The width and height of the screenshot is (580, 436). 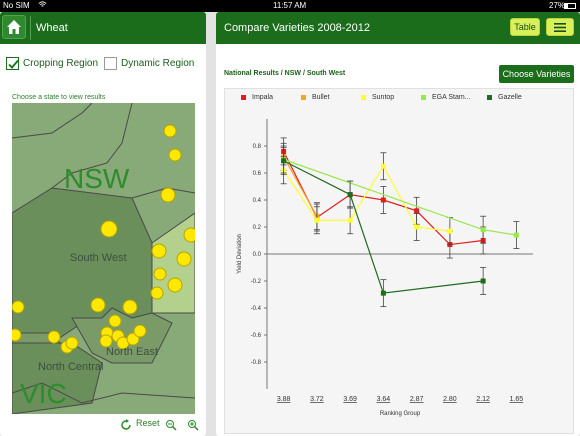 I want to click on y-tick-label: 0.6, so click(x=257, y=174).